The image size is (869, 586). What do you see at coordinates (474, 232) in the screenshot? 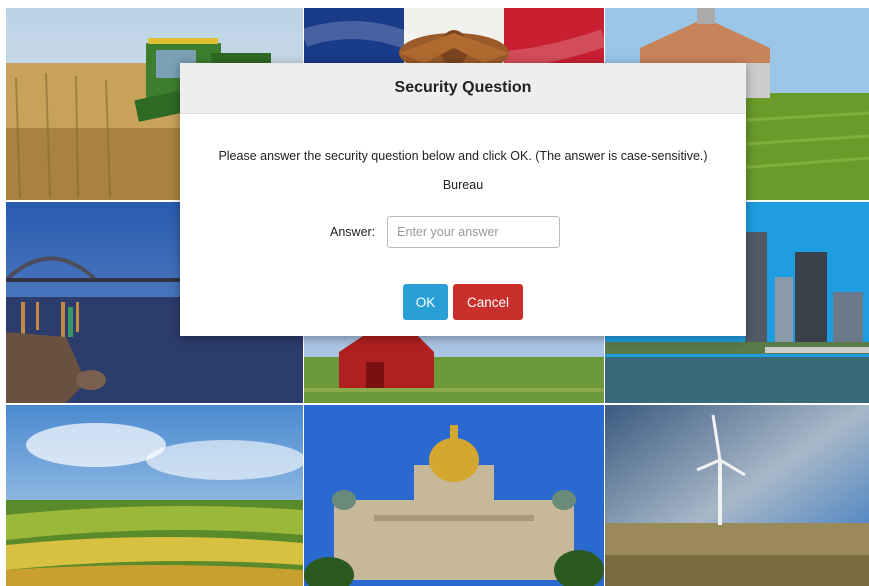
I see `answer-input` at bounding box center [474, 232].